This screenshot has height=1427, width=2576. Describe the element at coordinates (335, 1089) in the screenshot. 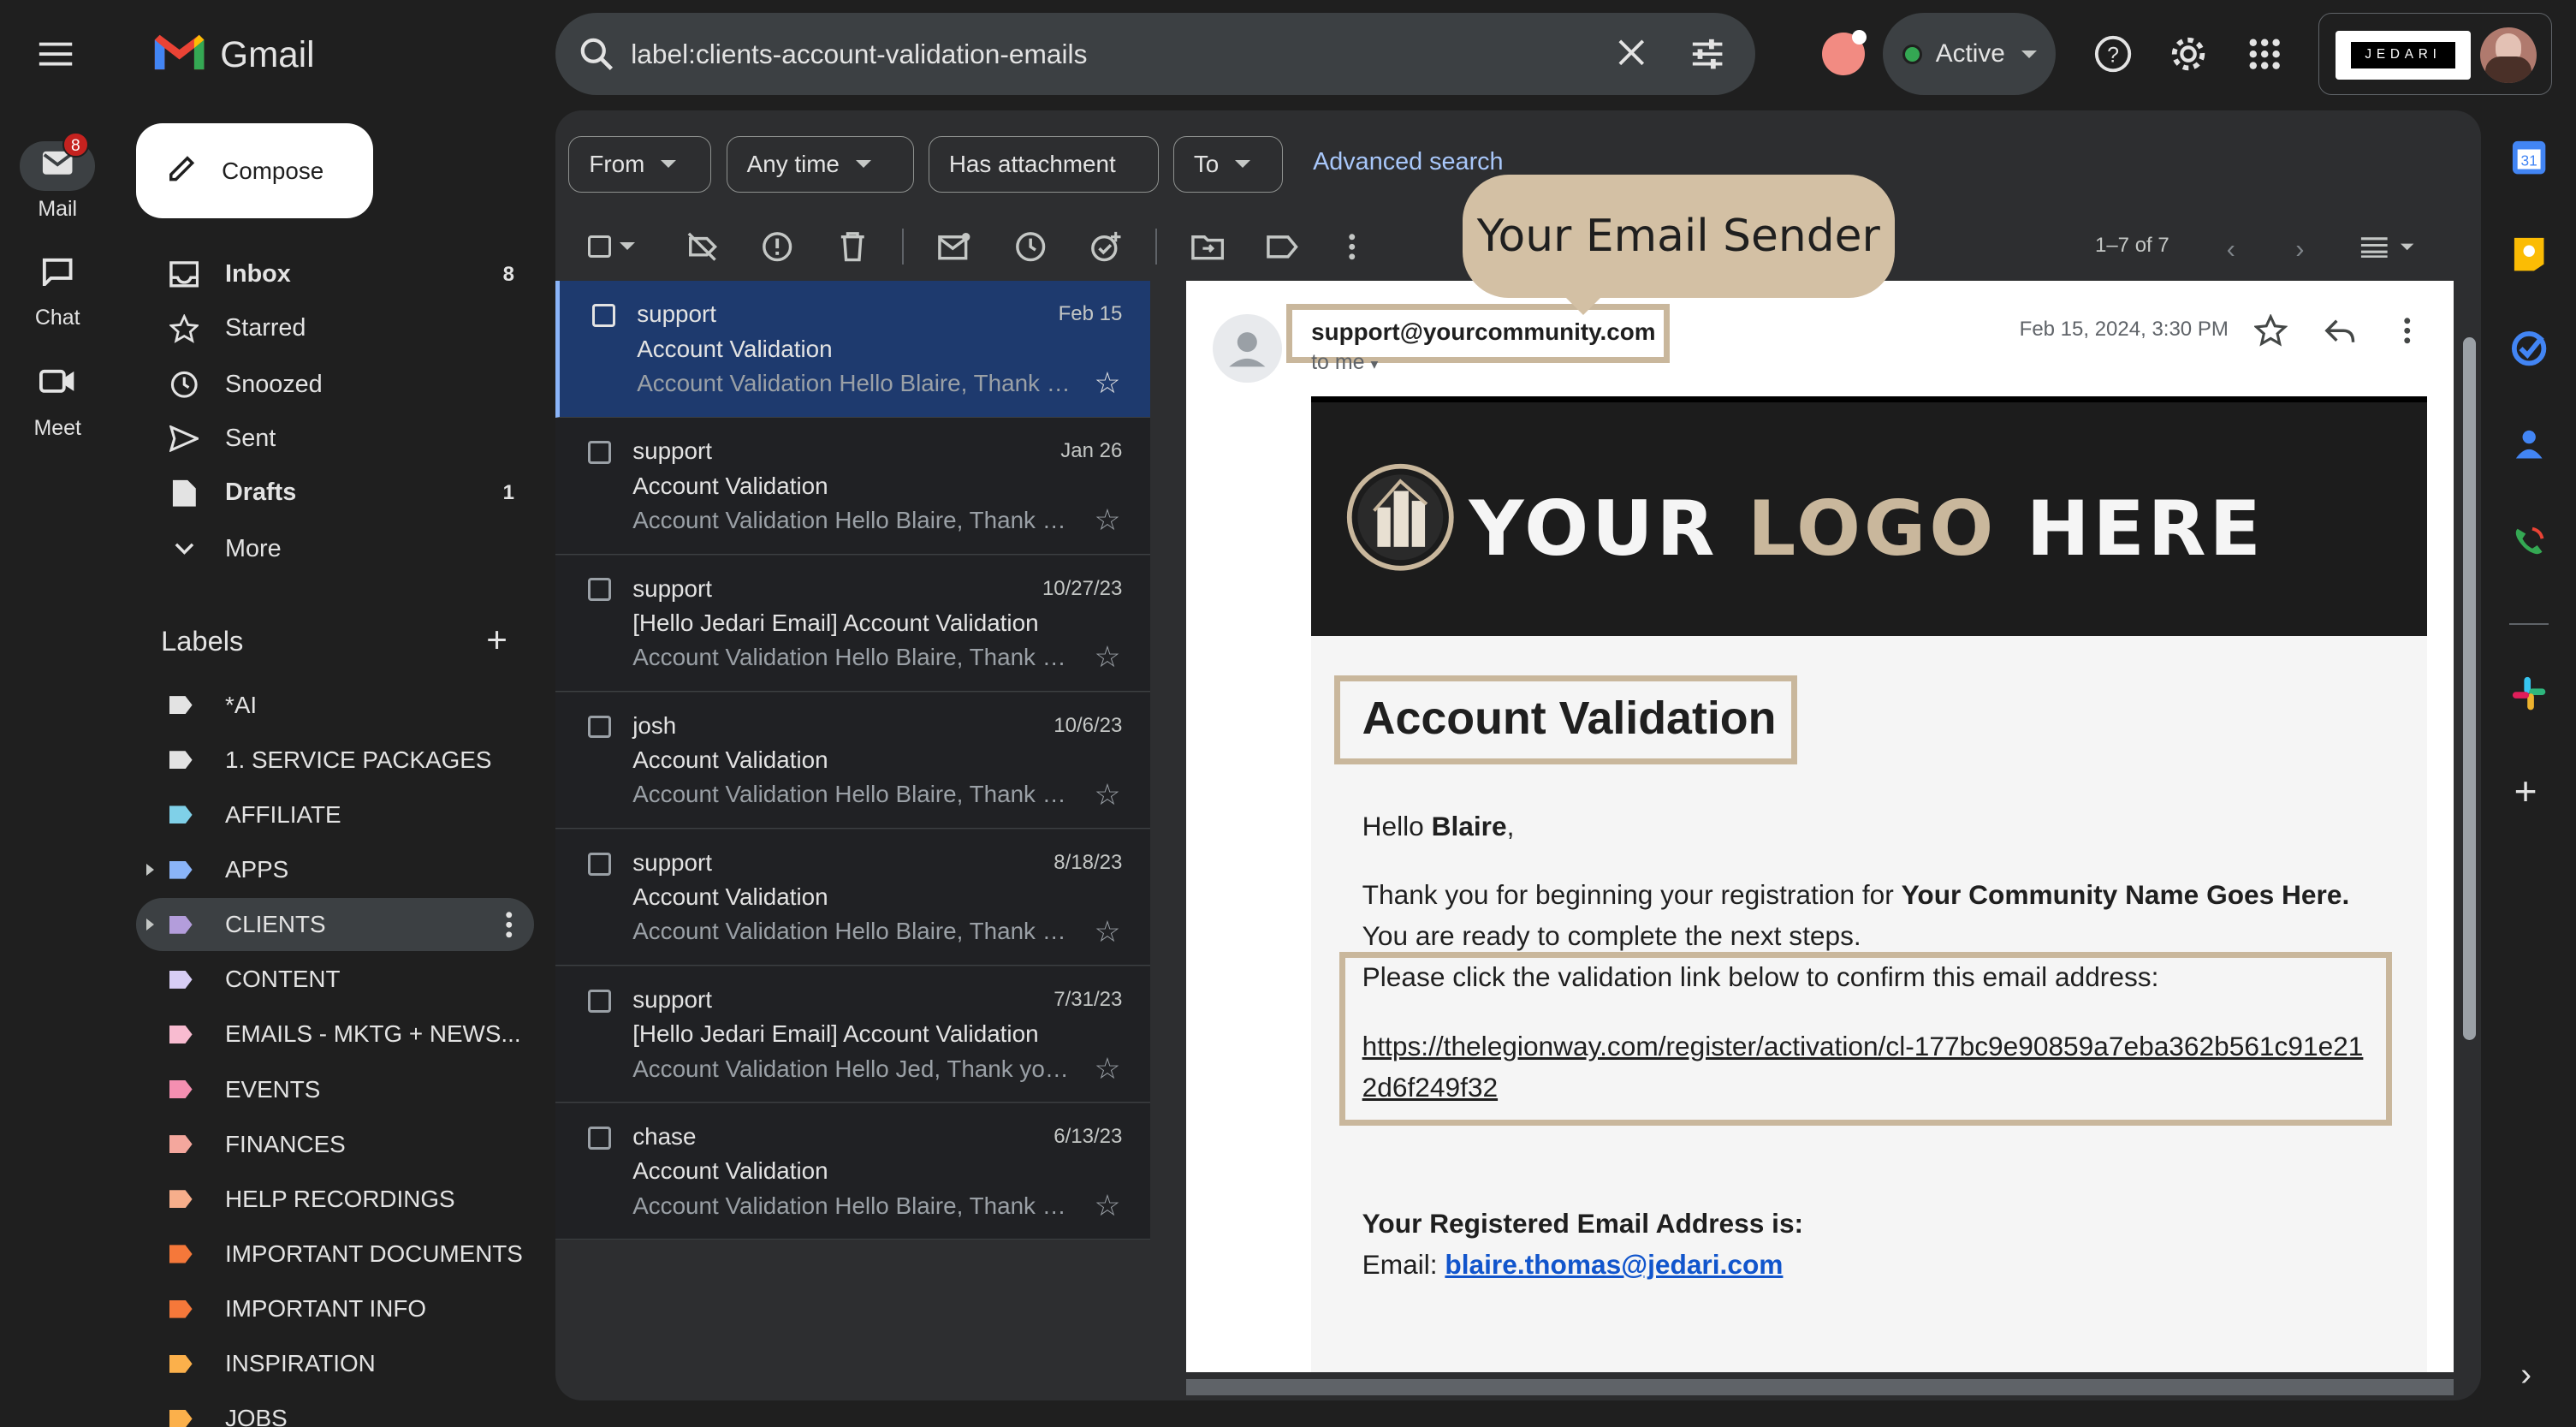

I see `label-item: EVENTS` at that location.